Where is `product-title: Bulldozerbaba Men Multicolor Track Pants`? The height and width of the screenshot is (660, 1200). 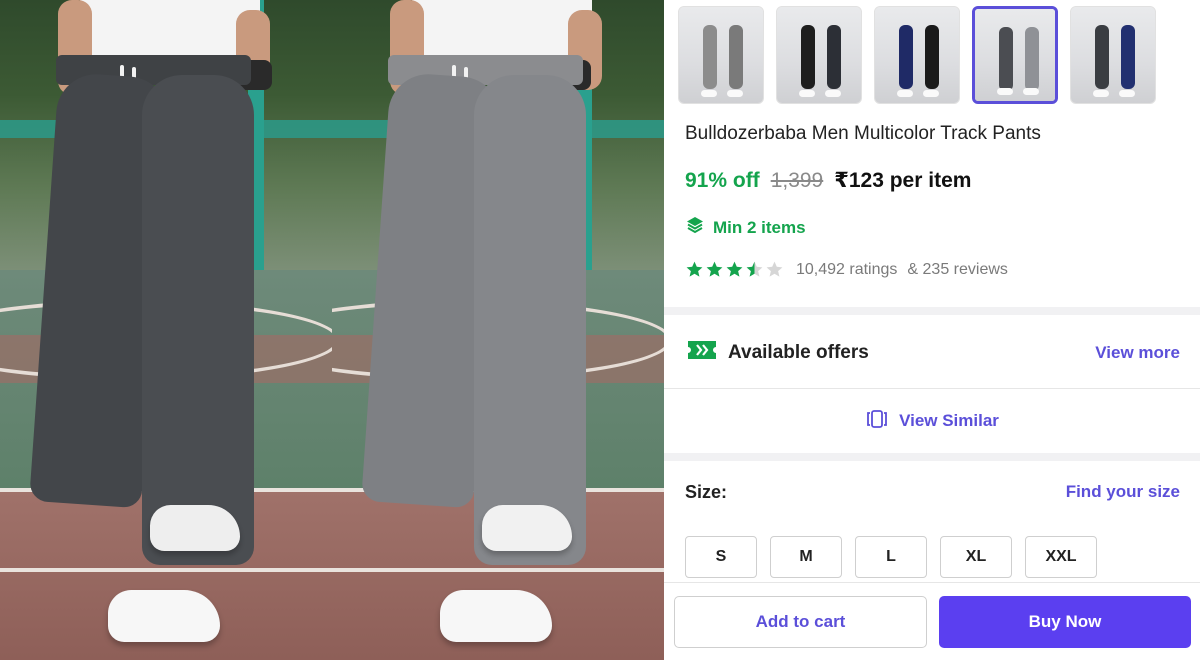 product-title: Bulldozerbaba Men Multicolor Track Pants is located at coordinates (863, 133).